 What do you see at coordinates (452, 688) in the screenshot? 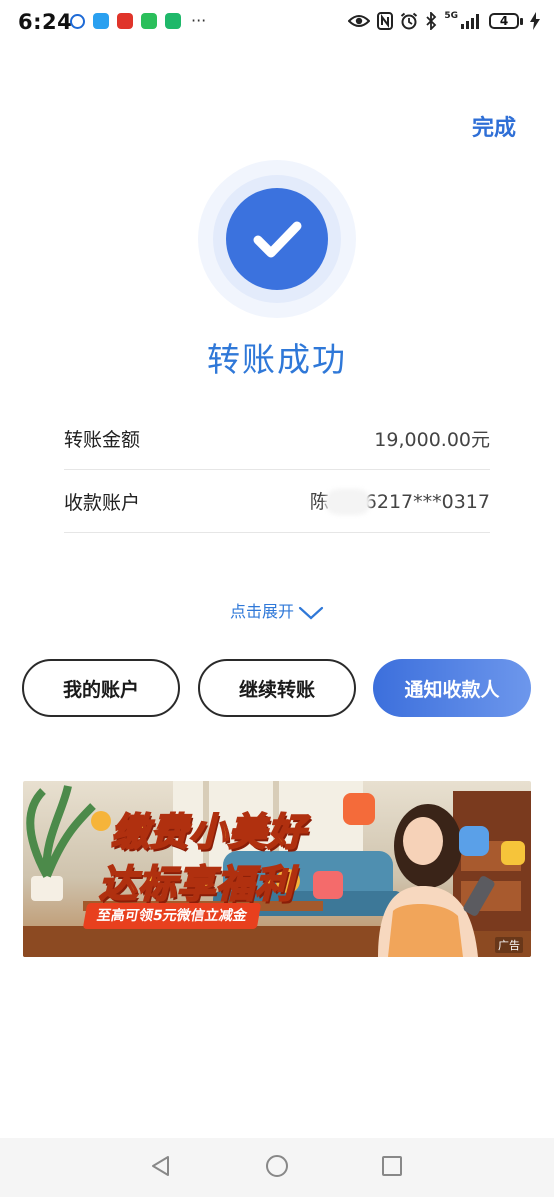
I see `notify-payee-button: 通知收款人` at bounding box center [452, 688].